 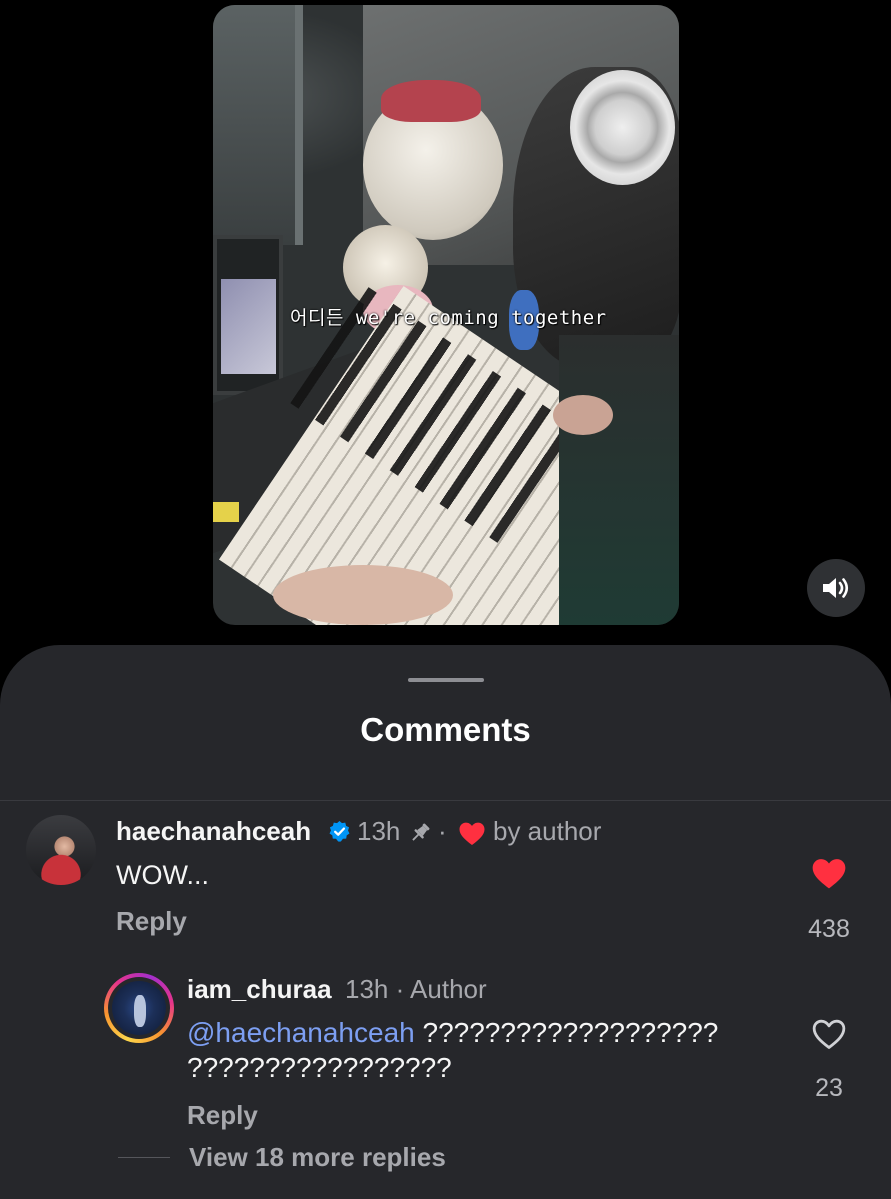 I want to click on comment-text-part: ???????????????????, so click(x=566, y=1032).